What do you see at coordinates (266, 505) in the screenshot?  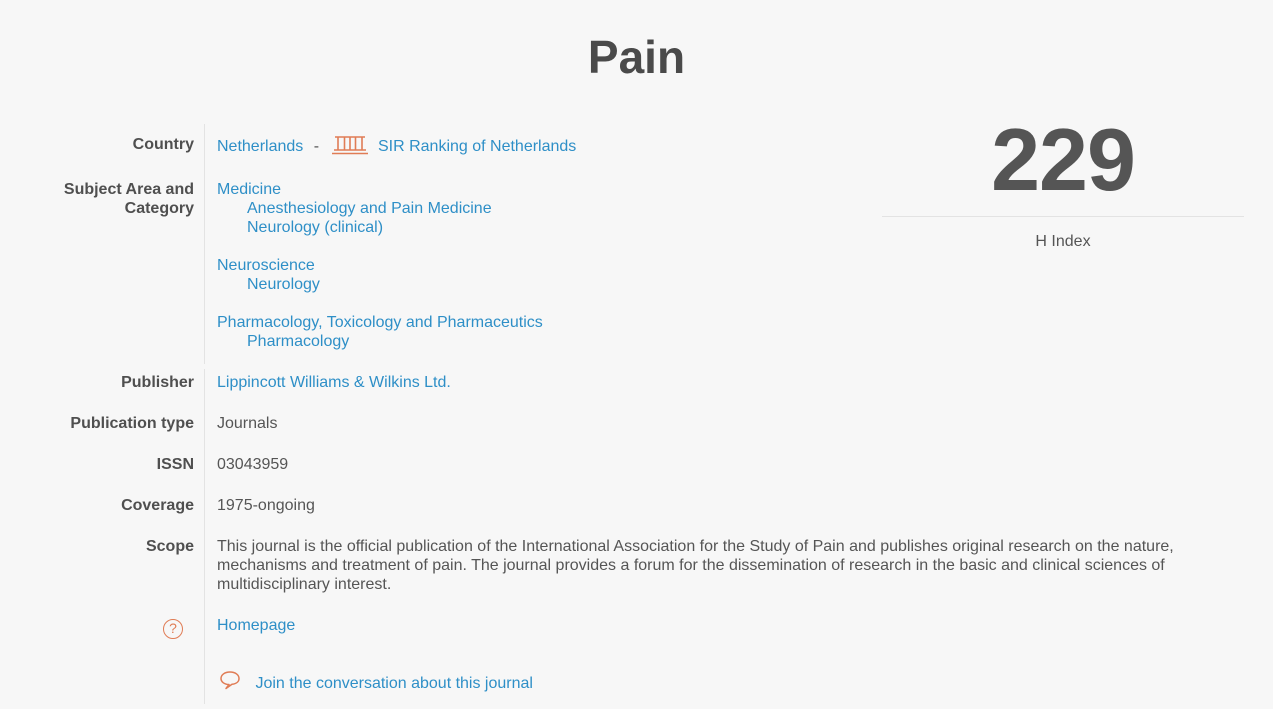 I see `coverage-value: 1975-ongoing` at bounding box center [266, 505].